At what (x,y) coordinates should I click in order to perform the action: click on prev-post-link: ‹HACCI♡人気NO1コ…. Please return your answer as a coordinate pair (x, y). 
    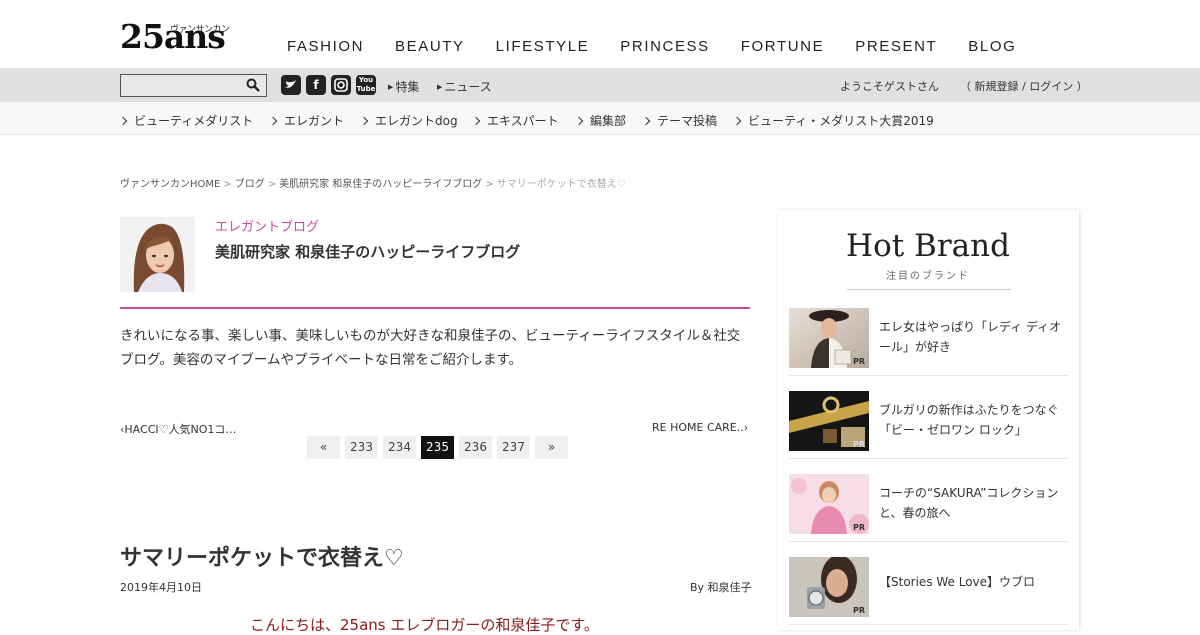
    Looking at the image, I should click on (178, 429).